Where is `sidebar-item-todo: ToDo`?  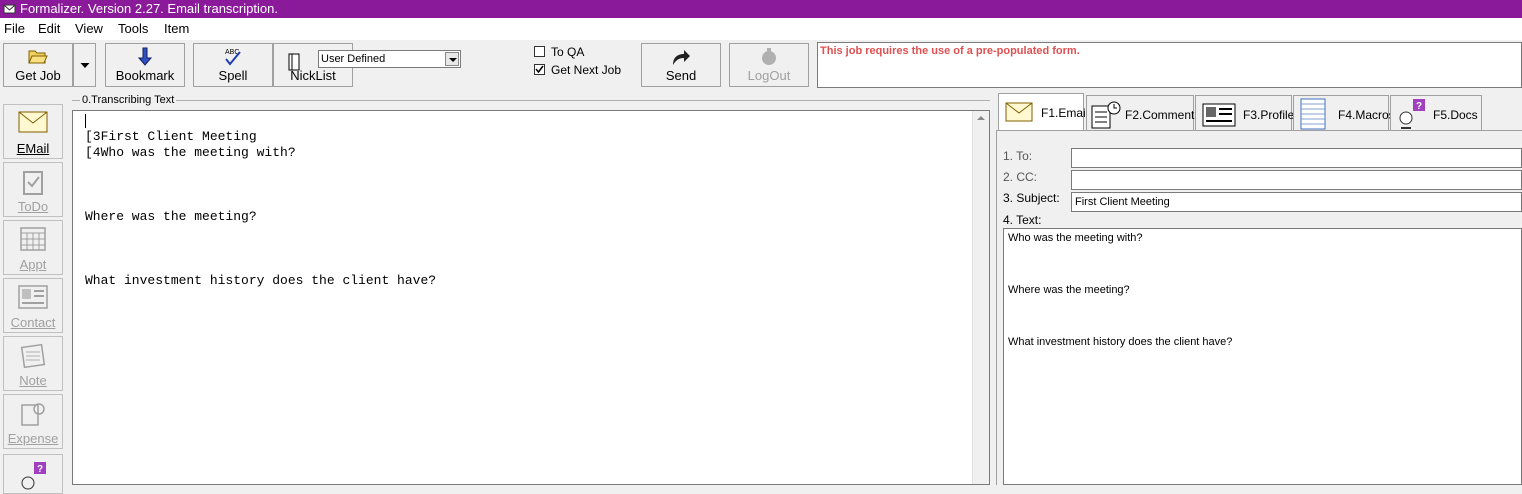
sidebar-item-todo: ToDo is located at coordinates (33, 189).